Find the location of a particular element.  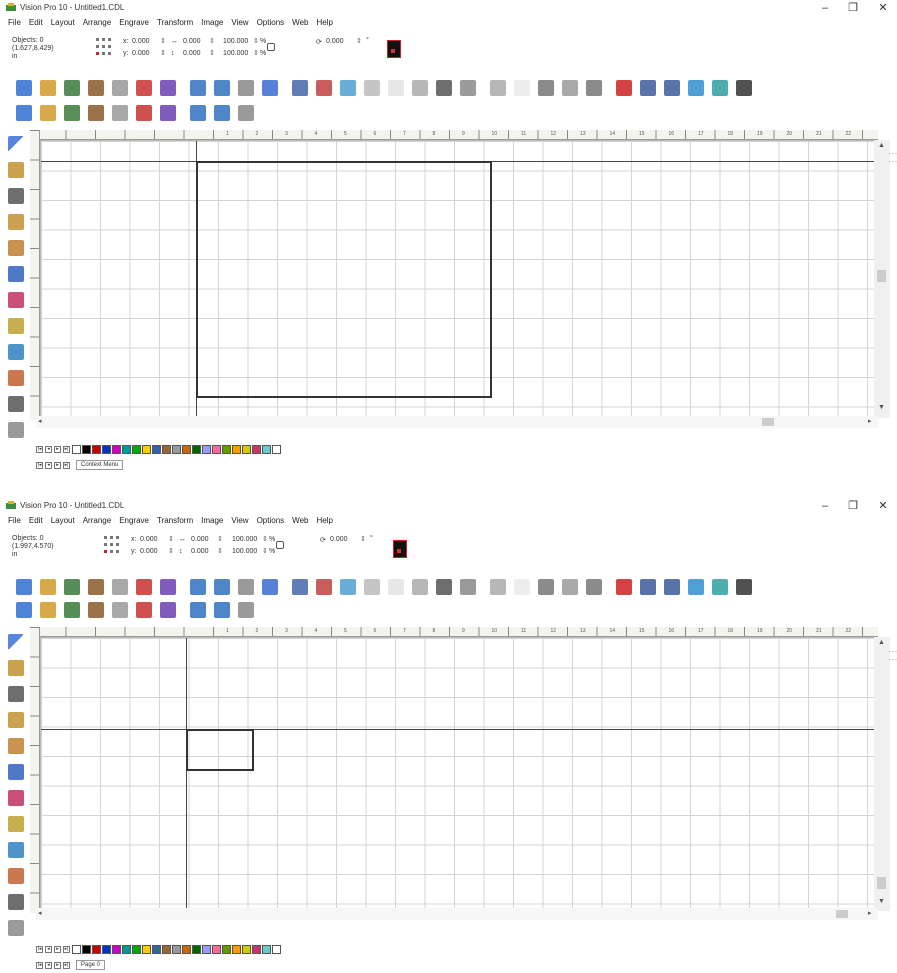

fill-tool-icon is located at coordinates (16, 274).